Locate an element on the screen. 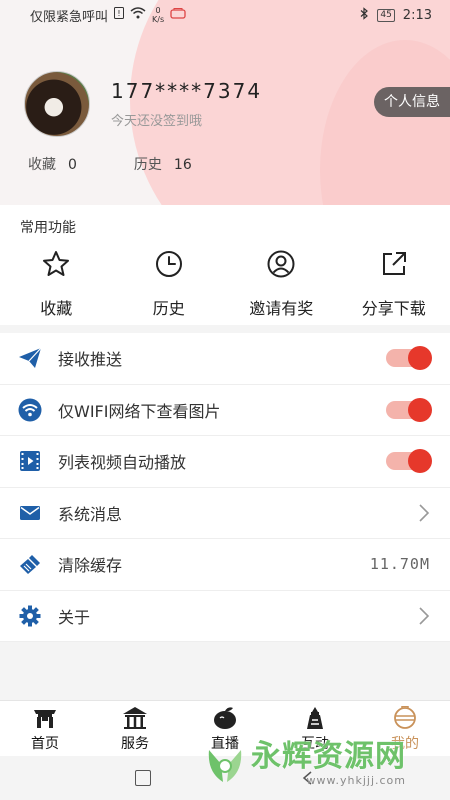 Image resolution: width=450 pixels, height=800 pixels. function-history: 历史 is located at coordinates (169, 284).